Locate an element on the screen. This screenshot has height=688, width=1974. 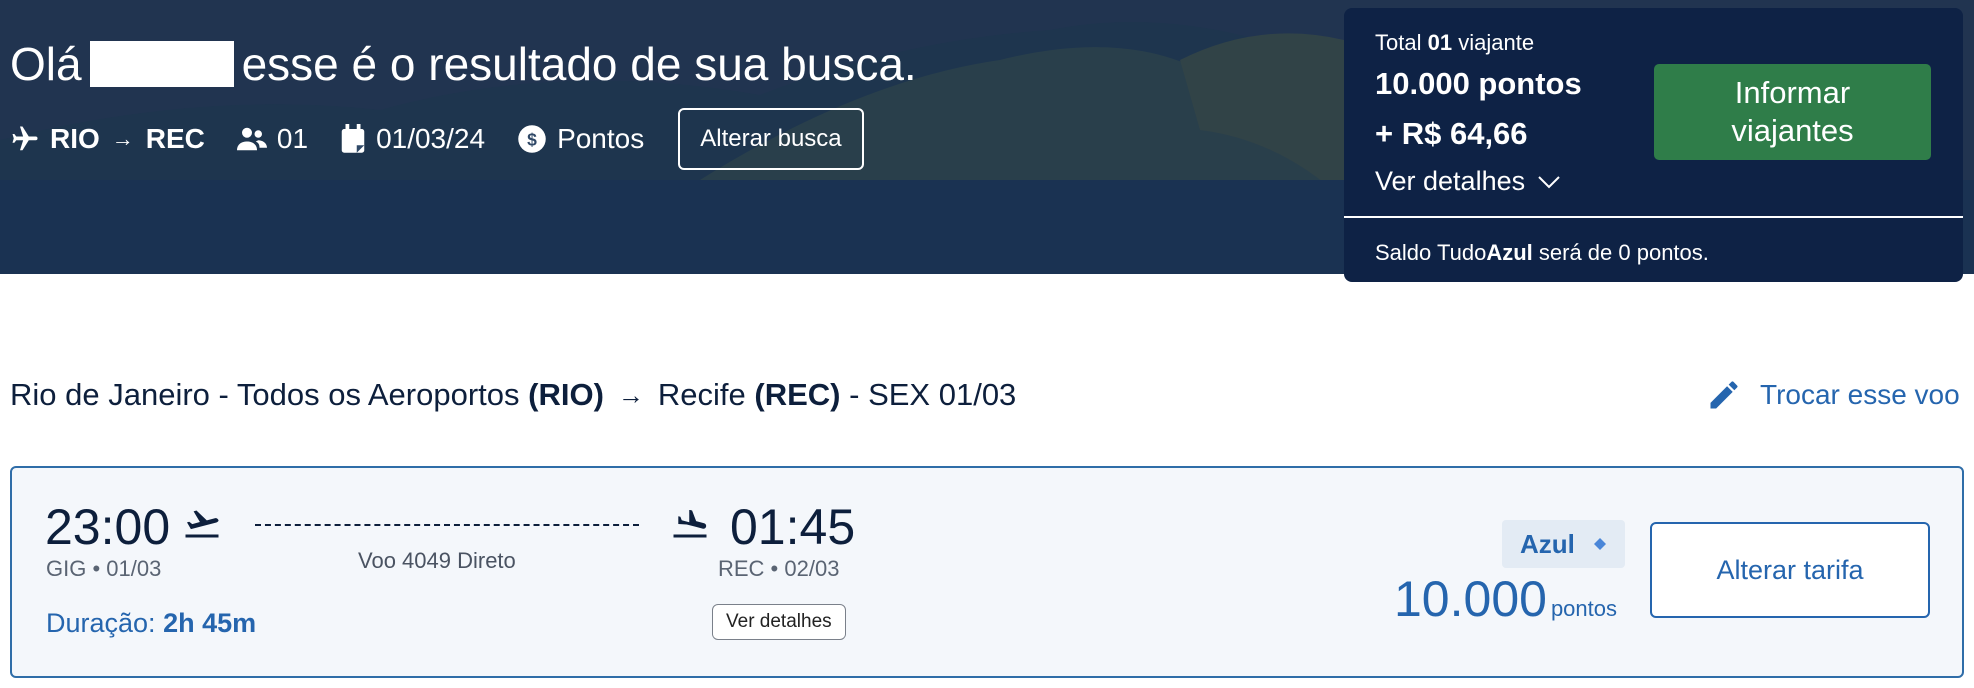
swap-flight-link: Trocar esse voo is located at coordinates (1833, 395).